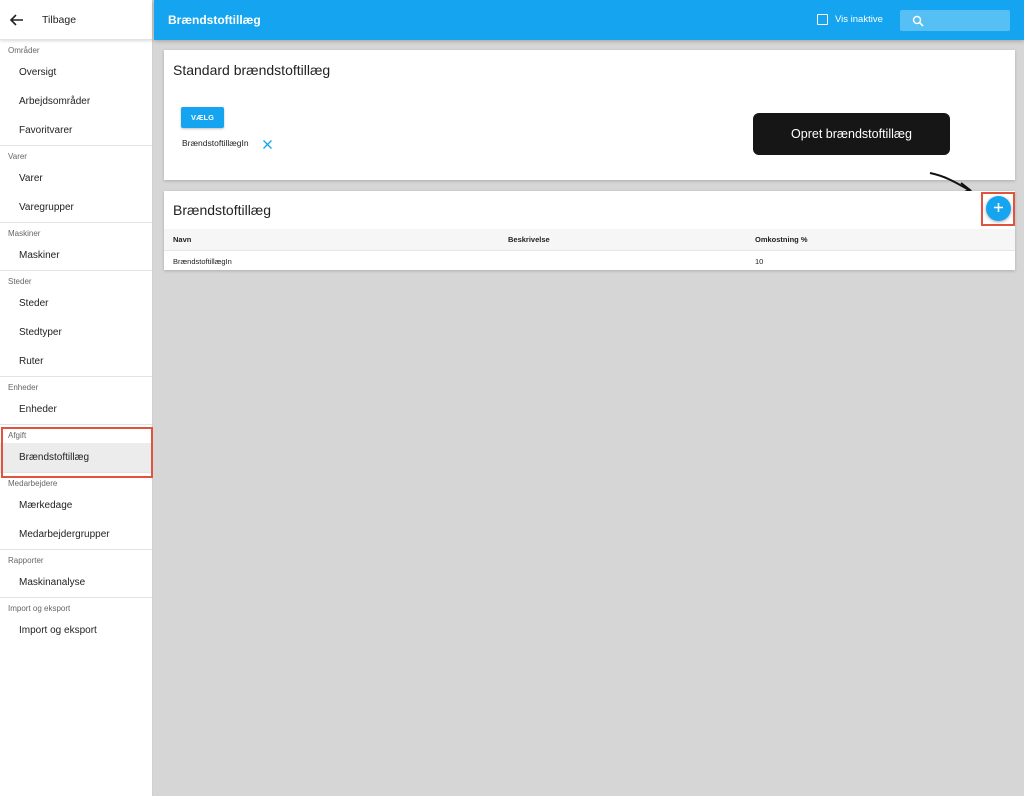 This screenshot has width=1024, height=796. What do you see at coordinates (955, 20) in the screenshot?
I see `search-input` at bounding box center [955, 20].